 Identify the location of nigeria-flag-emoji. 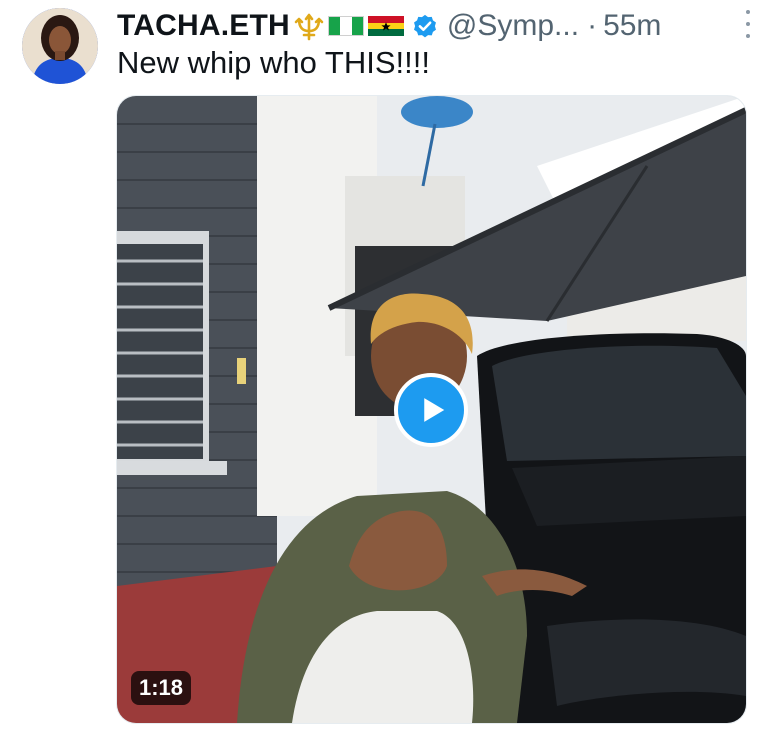
(345, 26).